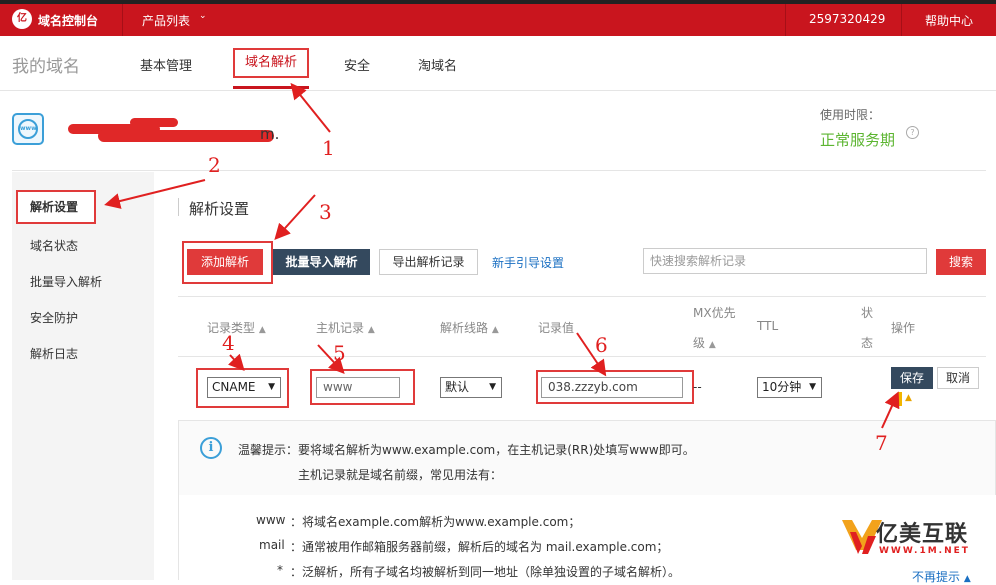  I want to click on annotation-number: 4, so click(228, 343).